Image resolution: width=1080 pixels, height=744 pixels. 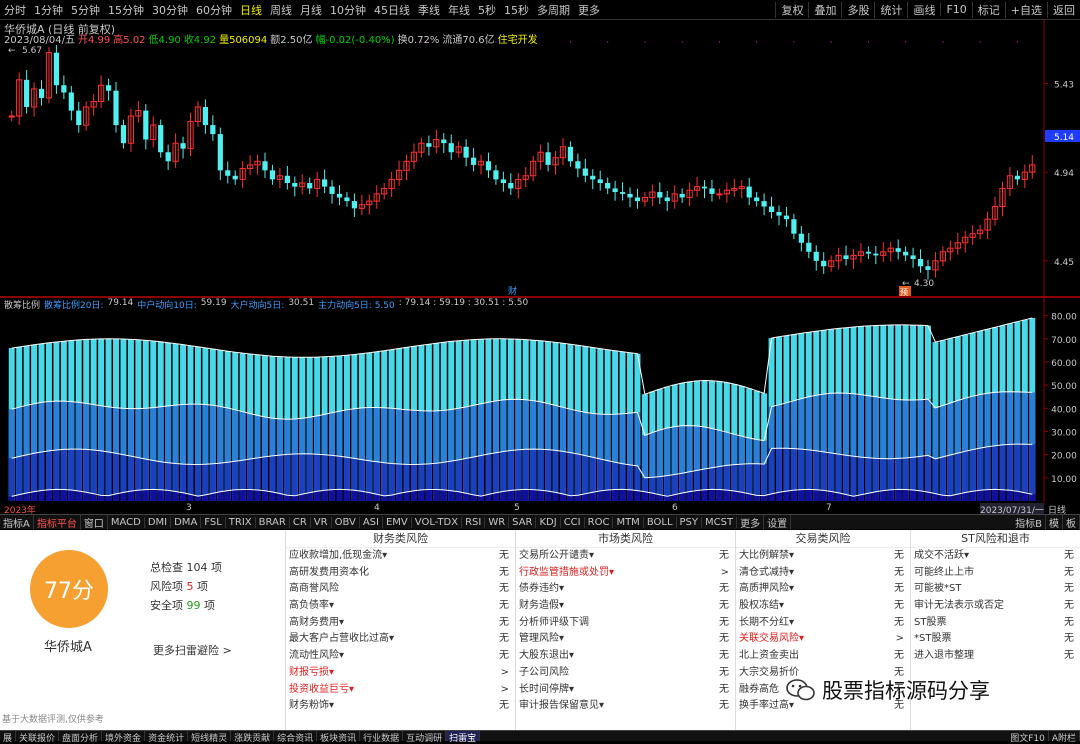 What do you see at coordinates (625, 623) in the screenshot?
I see `risk-item: 分析师评级下调 无` at bounding box center [625, 623].